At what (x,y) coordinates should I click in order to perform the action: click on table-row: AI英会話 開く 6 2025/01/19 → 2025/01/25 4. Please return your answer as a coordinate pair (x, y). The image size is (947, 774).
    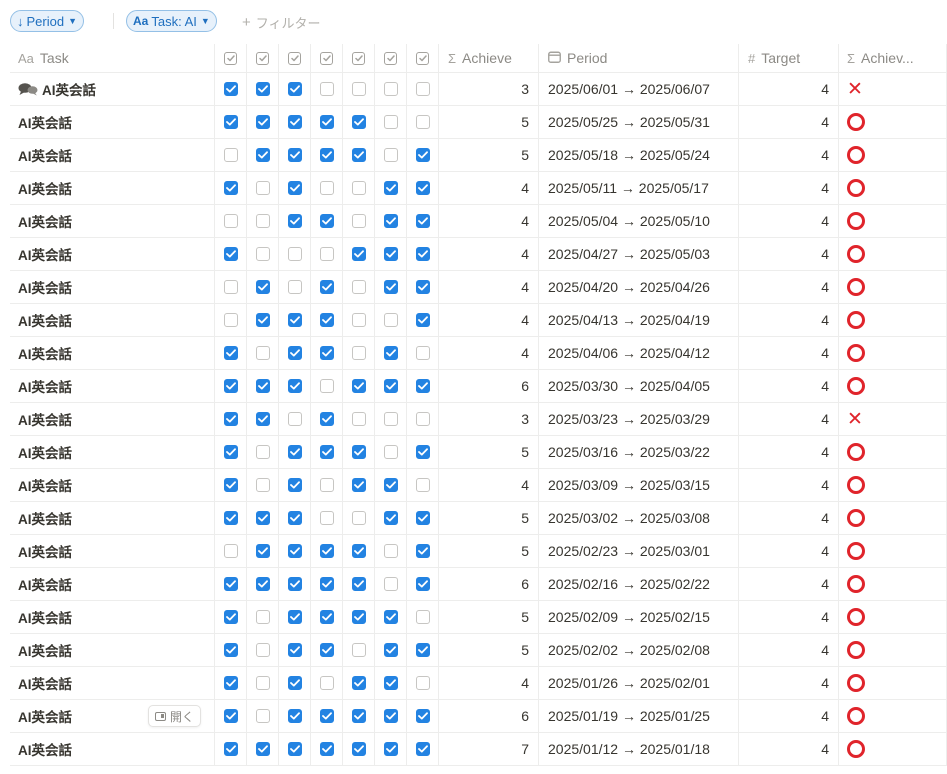
    Looking at the image, I should click on (478, 716).